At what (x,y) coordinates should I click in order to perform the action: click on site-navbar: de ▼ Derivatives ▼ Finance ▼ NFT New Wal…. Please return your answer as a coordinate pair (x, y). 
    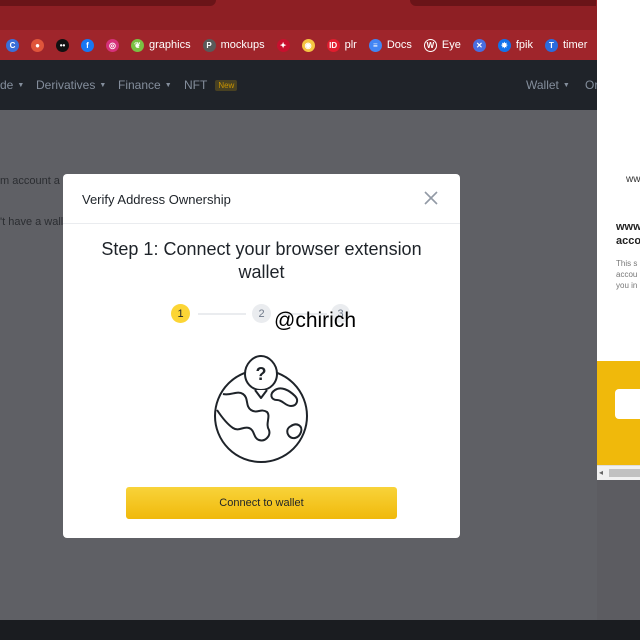
    Looking at the image, I should click on (299, 85).